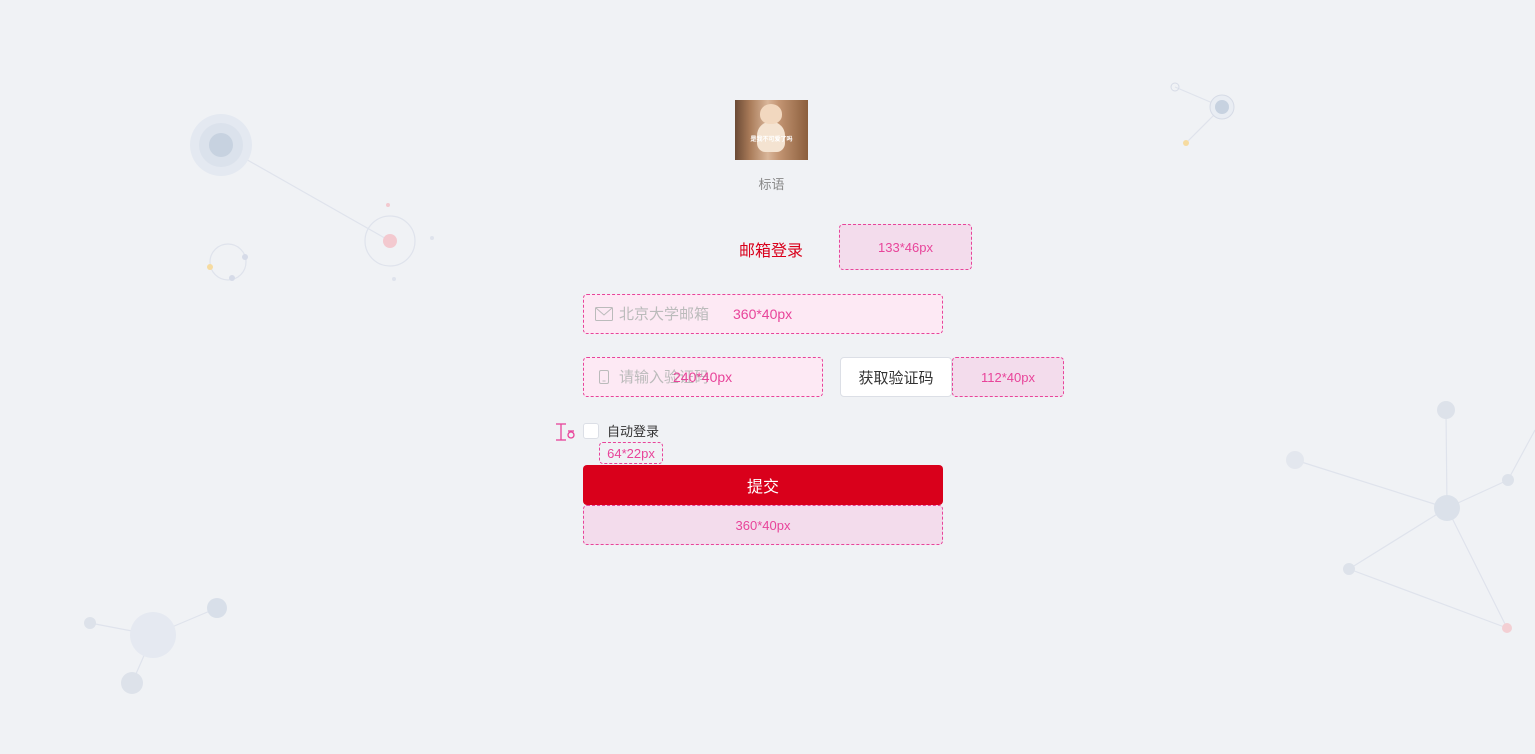  What do you see at coordinates (763, 525) in the screenshot?
I see `submit-size-annotation: 360*40px` at bounding box center [763, 525].